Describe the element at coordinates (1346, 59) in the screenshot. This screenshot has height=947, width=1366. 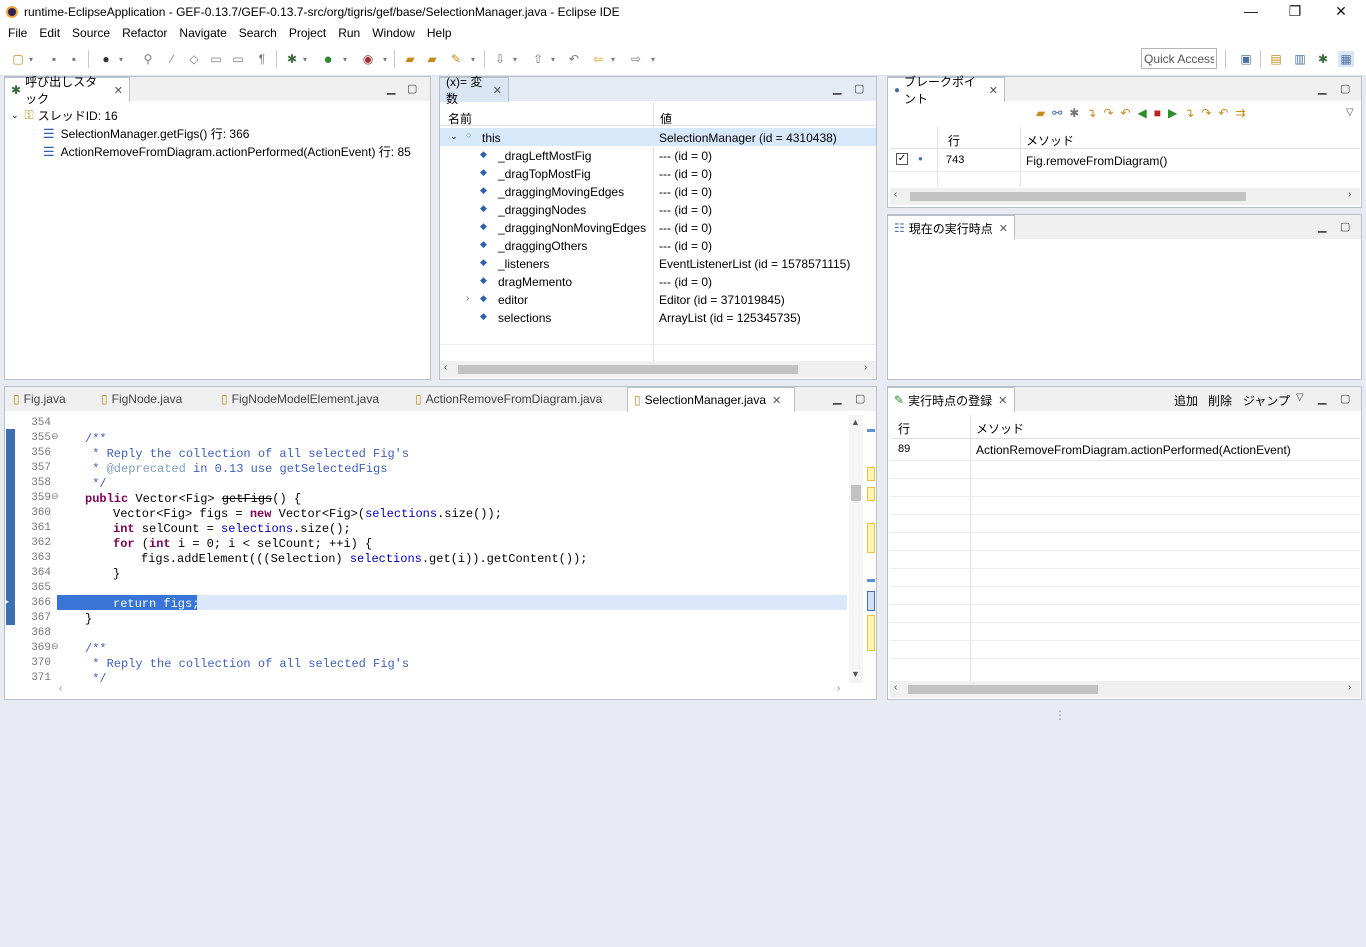
I see `custom-perspective-icon: ▦` at that location.